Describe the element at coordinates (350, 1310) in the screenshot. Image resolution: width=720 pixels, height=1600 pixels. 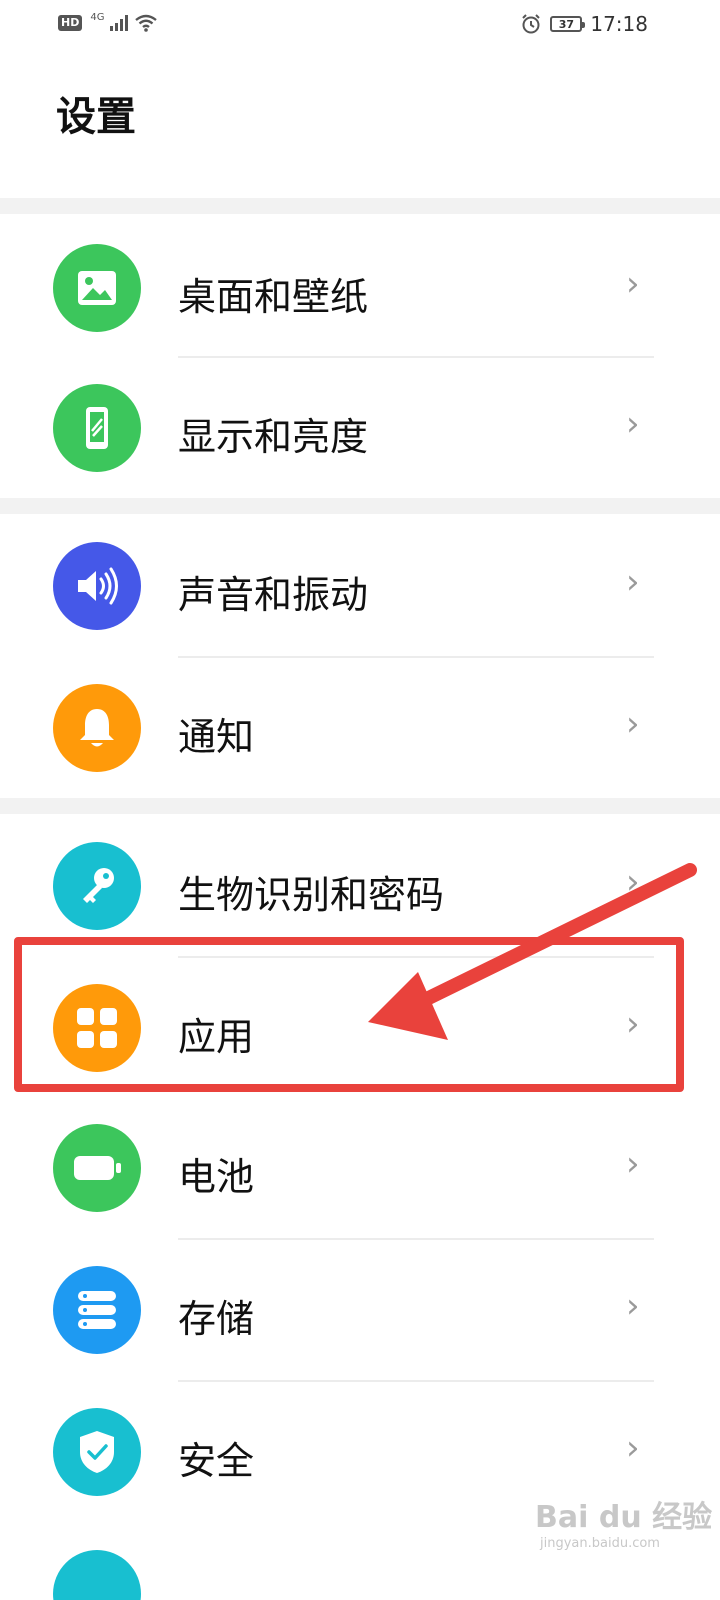
I see `settings-item-storage: 存储 ›` at that location.